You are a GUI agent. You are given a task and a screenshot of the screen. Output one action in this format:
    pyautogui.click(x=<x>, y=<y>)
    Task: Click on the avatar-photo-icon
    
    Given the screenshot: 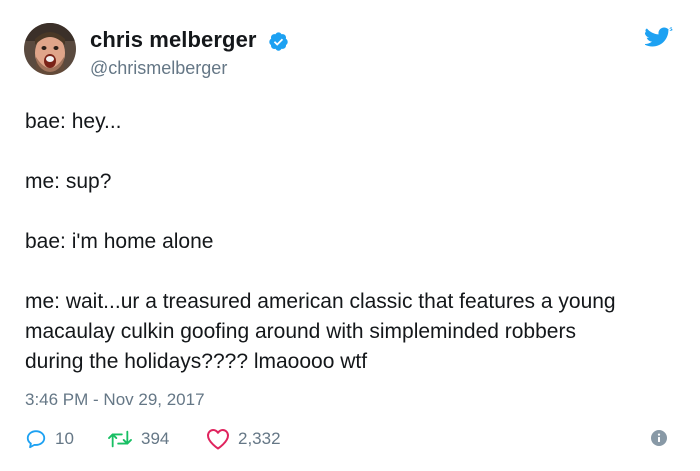 What is the action you would take?
    pyautogui.click(x=50, y=49)
    